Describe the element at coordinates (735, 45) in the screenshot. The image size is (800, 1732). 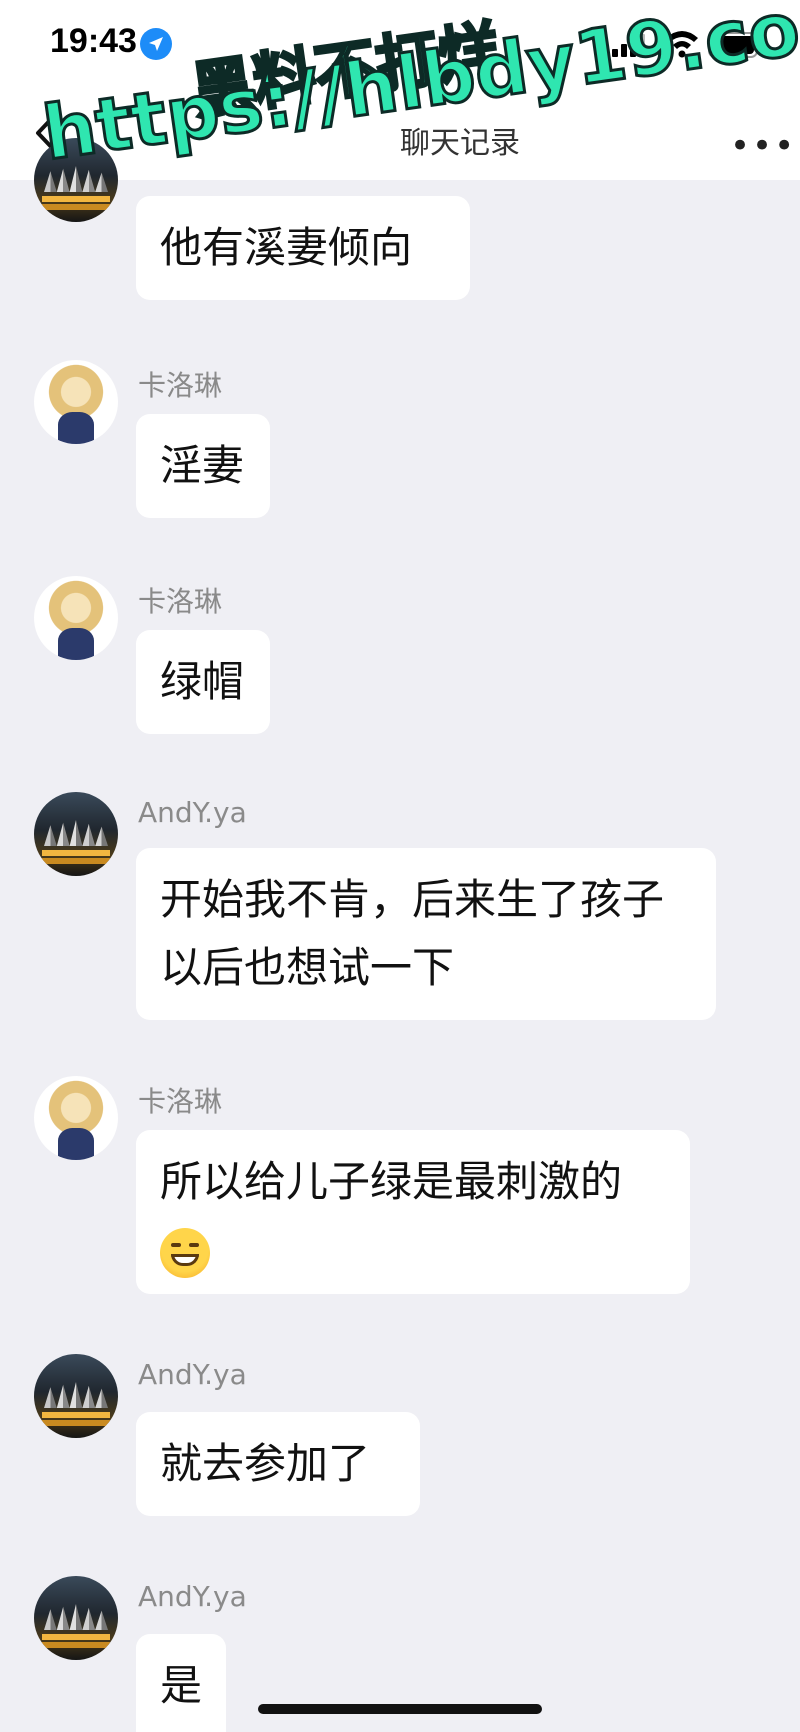
I see `battery-icon` at that location.